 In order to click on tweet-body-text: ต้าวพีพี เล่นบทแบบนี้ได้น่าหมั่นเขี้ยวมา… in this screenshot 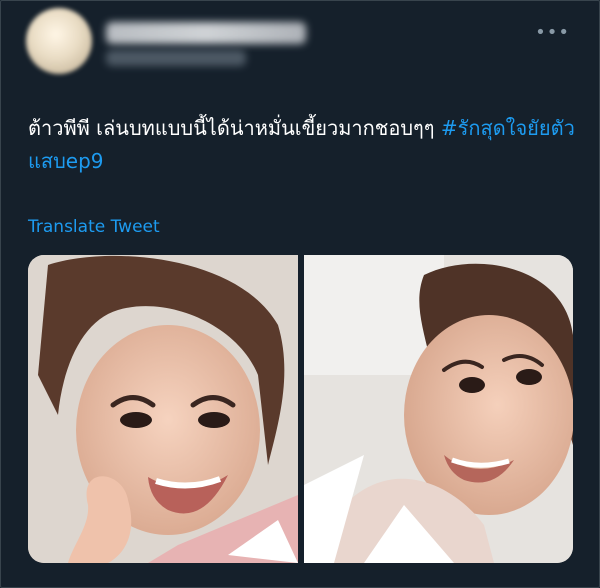, I will do `click(234, 128)`.